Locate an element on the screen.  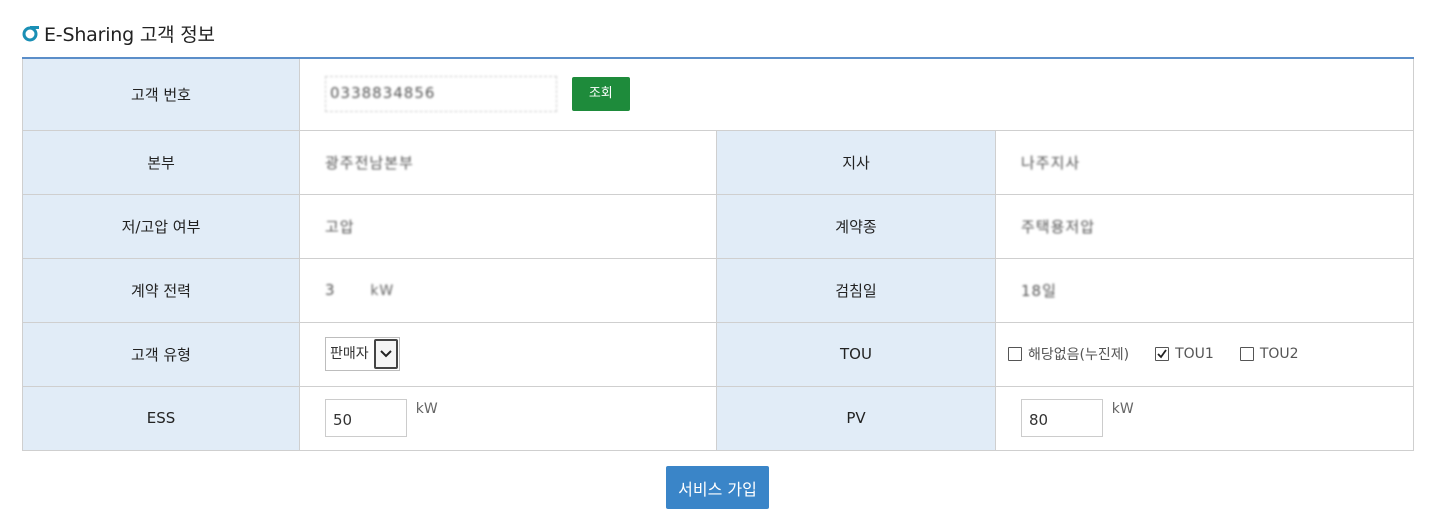
row-customer-no: 고객 번호 0338834856 조회 is located at coordinates (718, 94).